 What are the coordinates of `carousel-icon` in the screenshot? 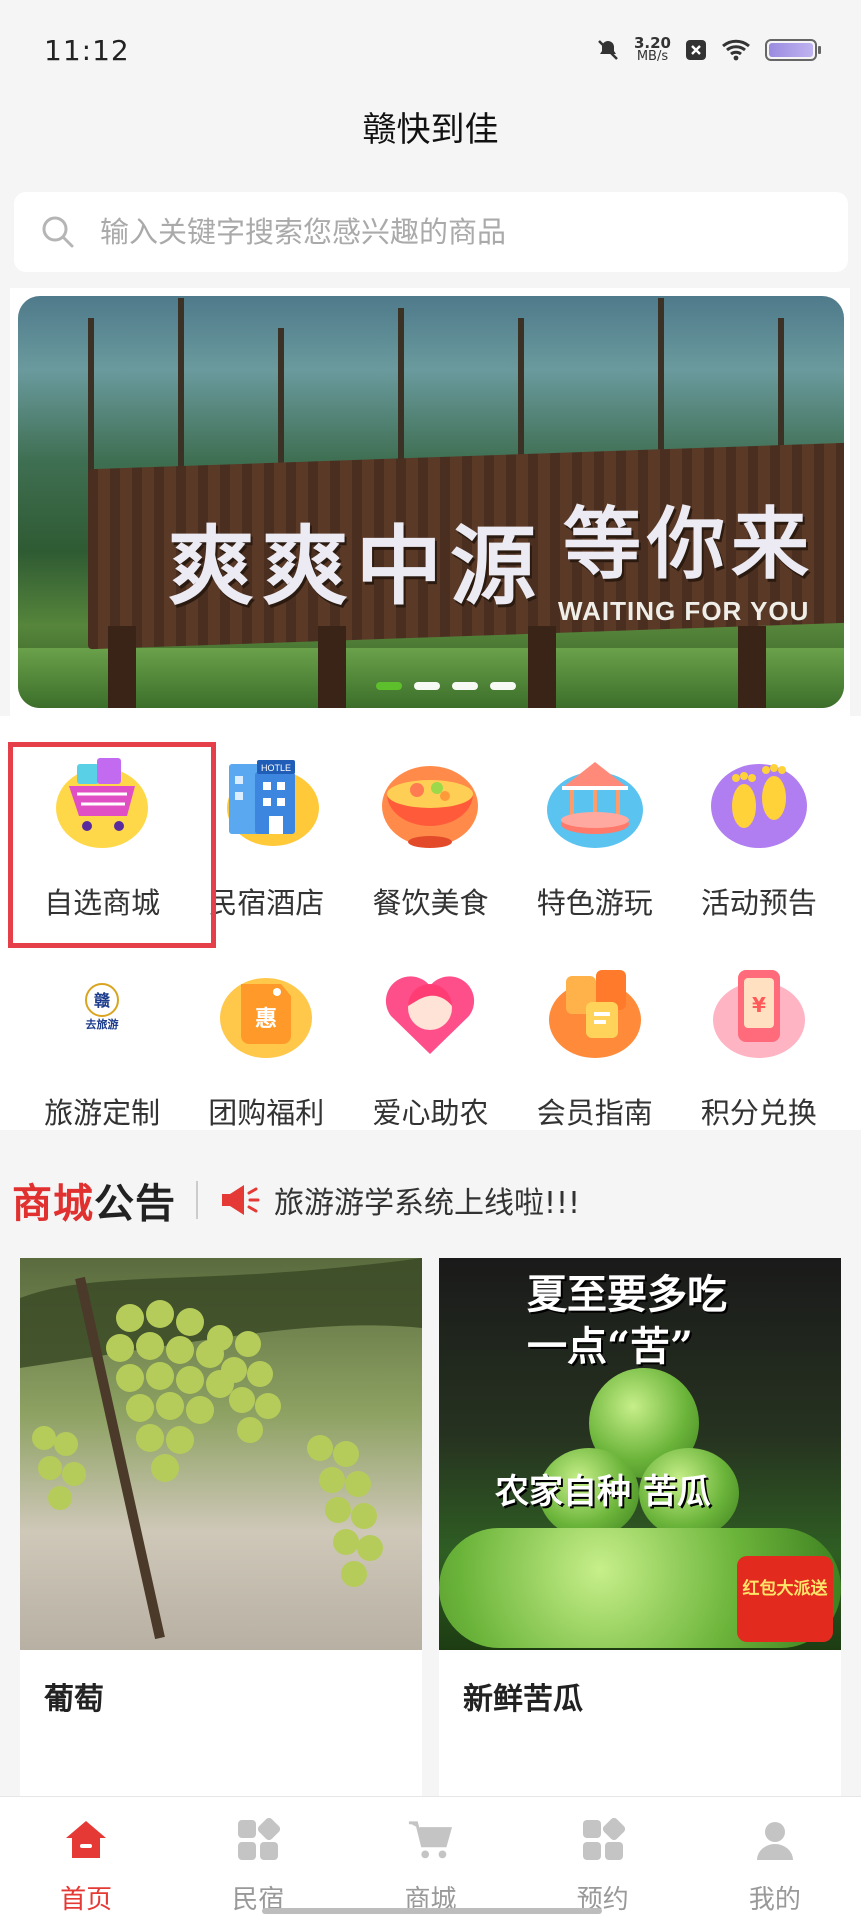 It's located at (595, 801).